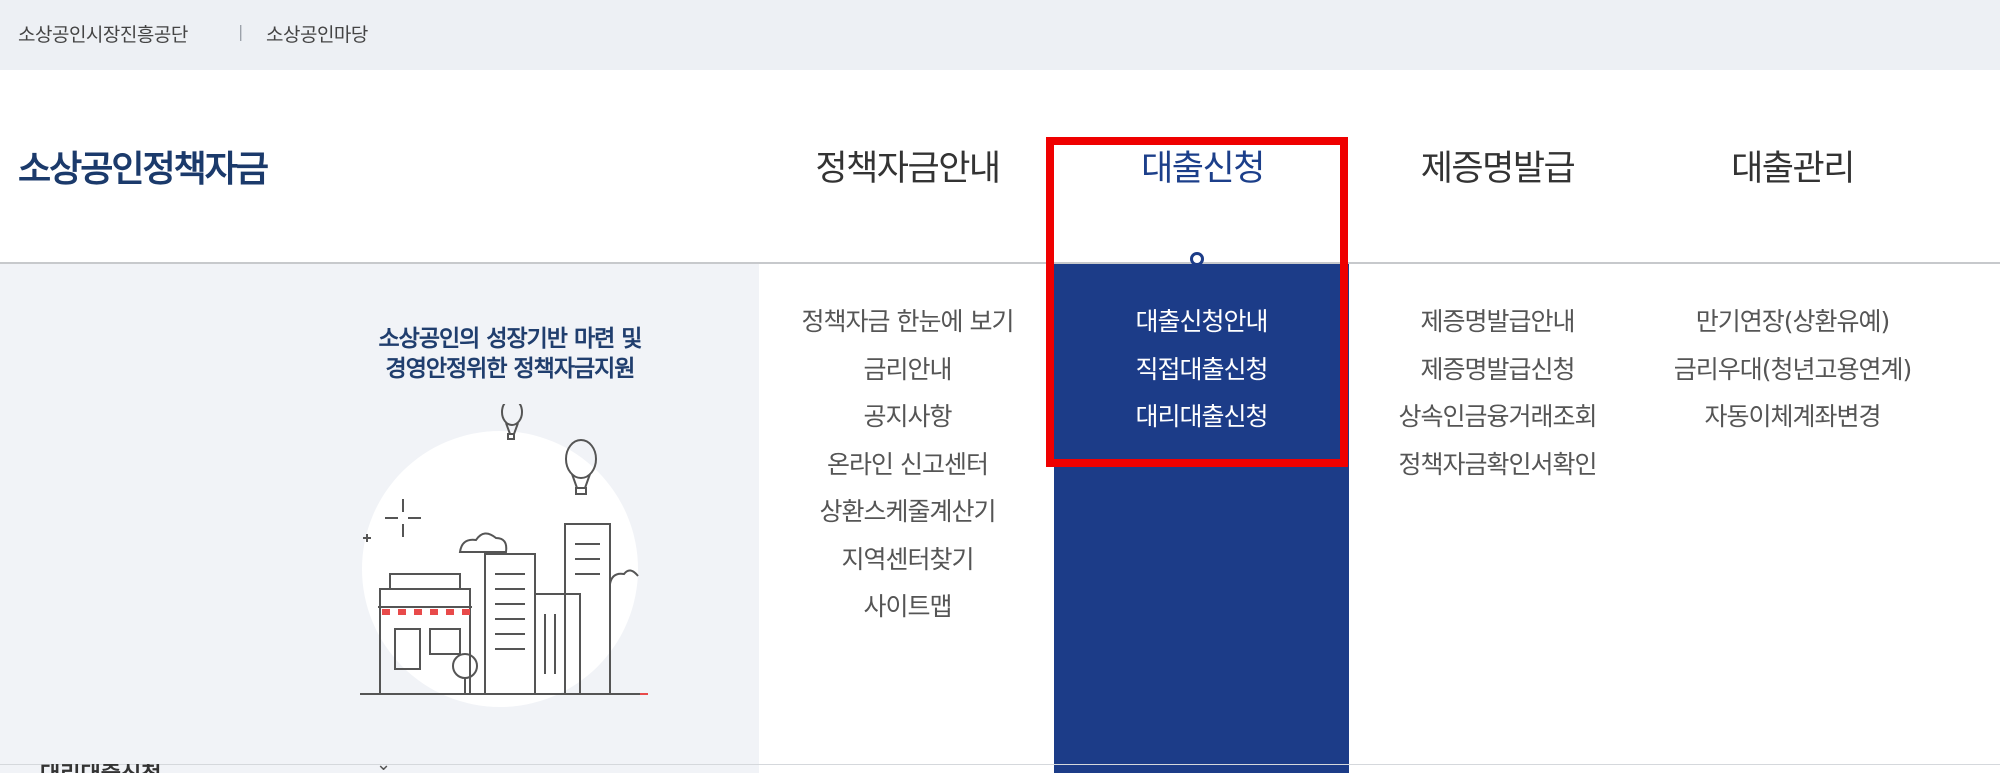  What do you see at coordinates (103, 33) in the screenshot?
I see `link-semas: 소상공인시장진흥공단` at bounding box center [103, 33].